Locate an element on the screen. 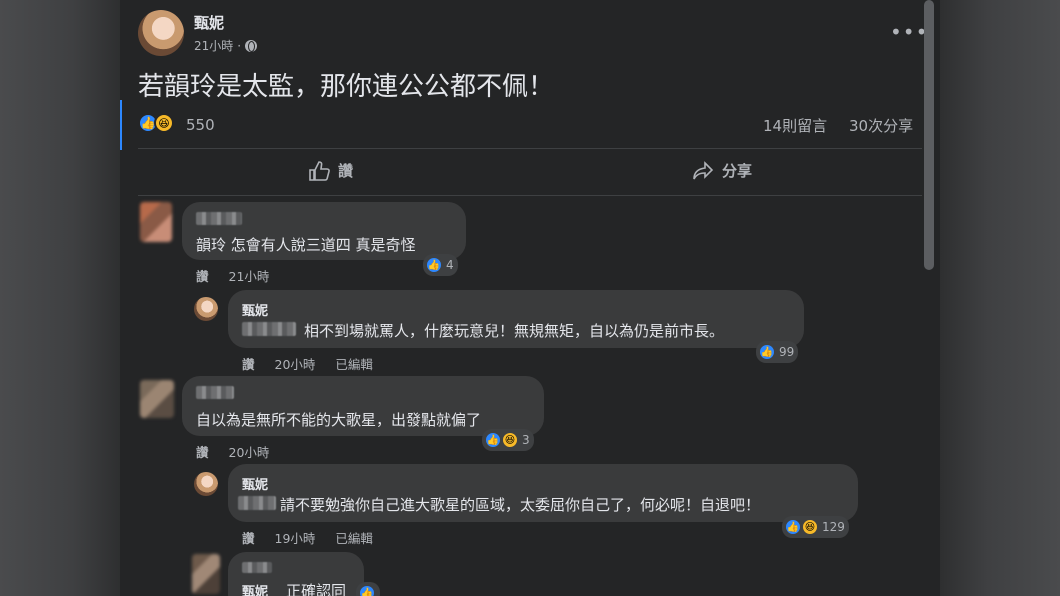 This screenshot has height=596, width=1060. author-avatar is located at coordinates (161, 33).